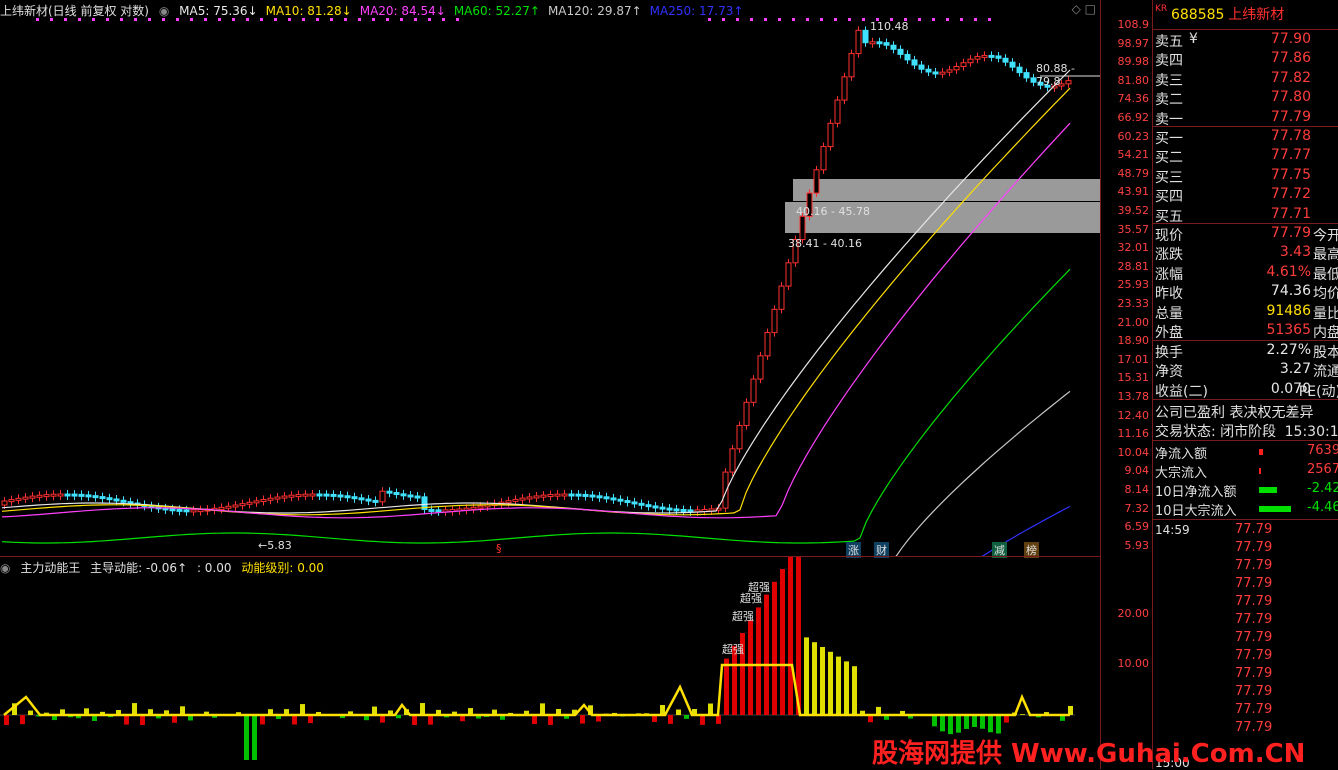 The image size is (1338, 770). What do you see at coordinates (1134, 452) in the screenshot?
I see `price-axis-tick: 10.04` at bounding box center [1134, 452].